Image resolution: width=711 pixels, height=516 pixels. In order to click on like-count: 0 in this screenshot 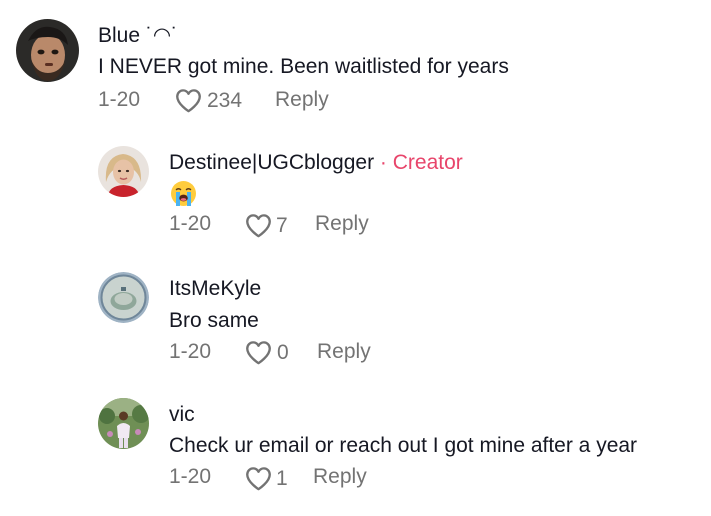, I will do `click(283, 352)`.